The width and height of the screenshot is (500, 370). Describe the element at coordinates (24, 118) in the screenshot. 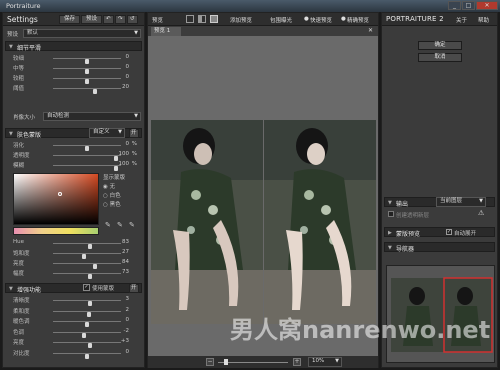

I see `portrait-size-label: 肖像大小` at that location.